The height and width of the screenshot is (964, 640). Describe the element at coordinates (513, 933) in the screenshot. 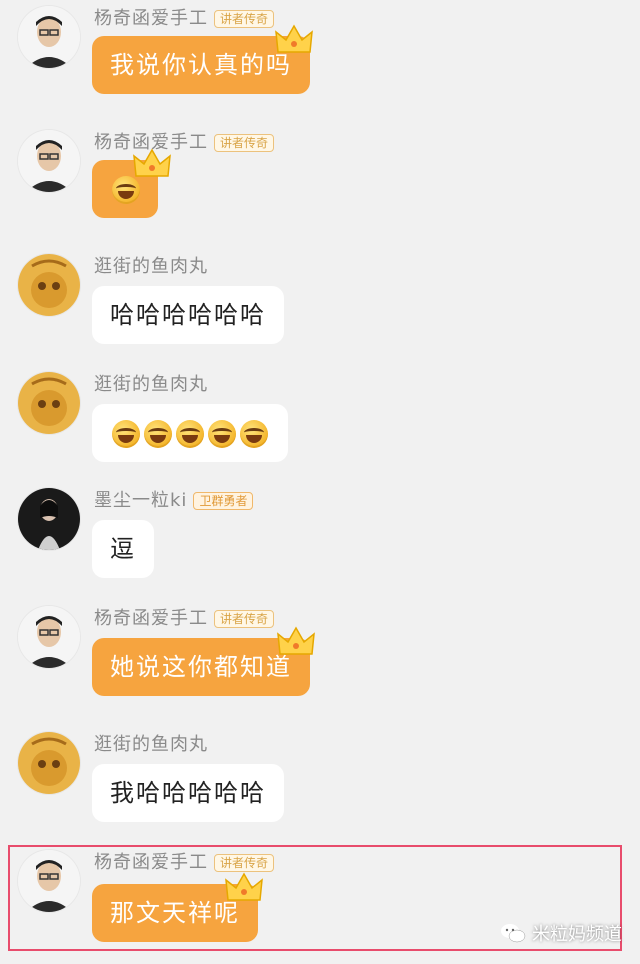

I see `wechat-icon` at that location.